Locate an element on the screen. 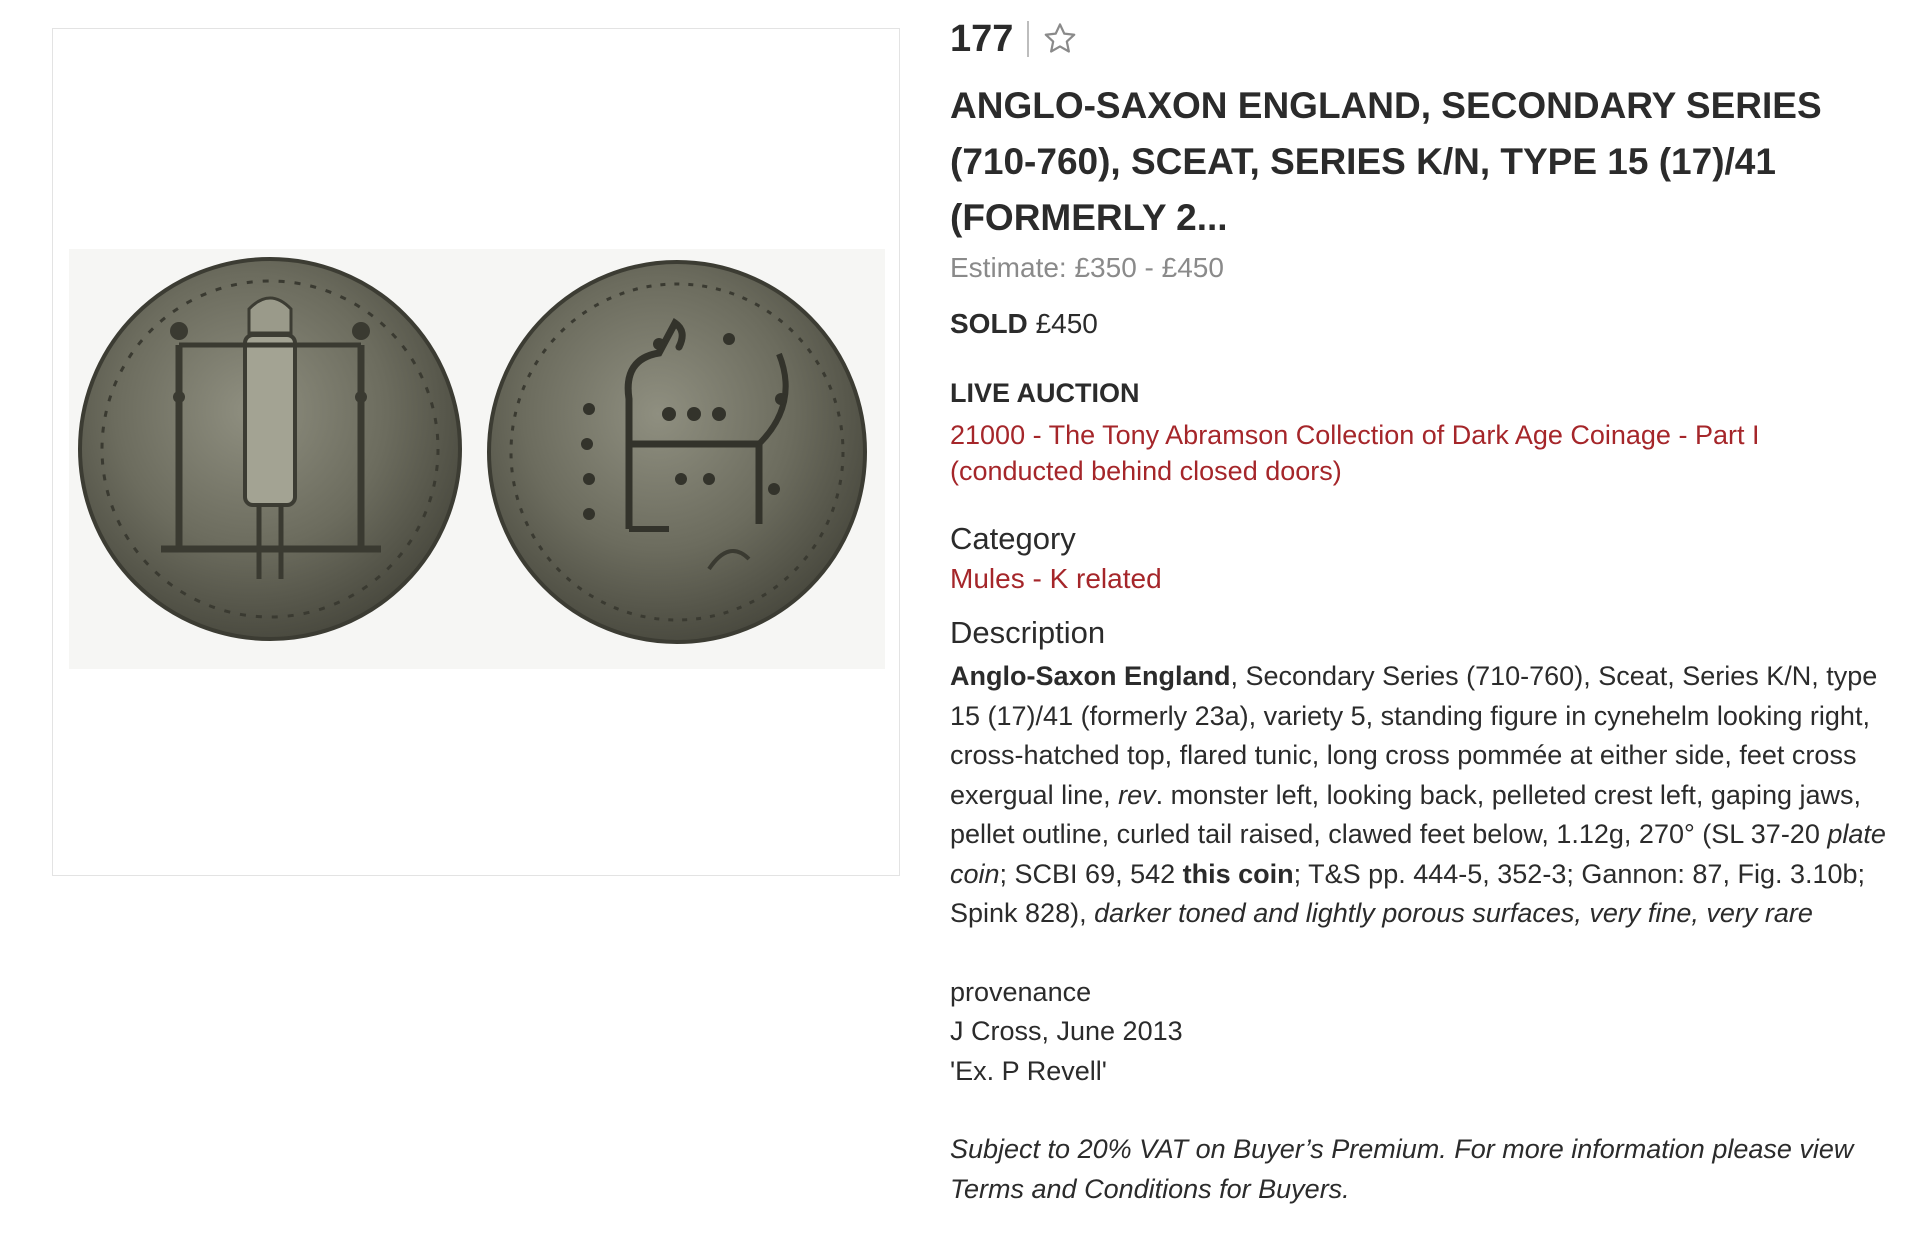 This screenshot has height=1255, width=1920. provenance-label: provenance is located at coordinates (1021, 991).